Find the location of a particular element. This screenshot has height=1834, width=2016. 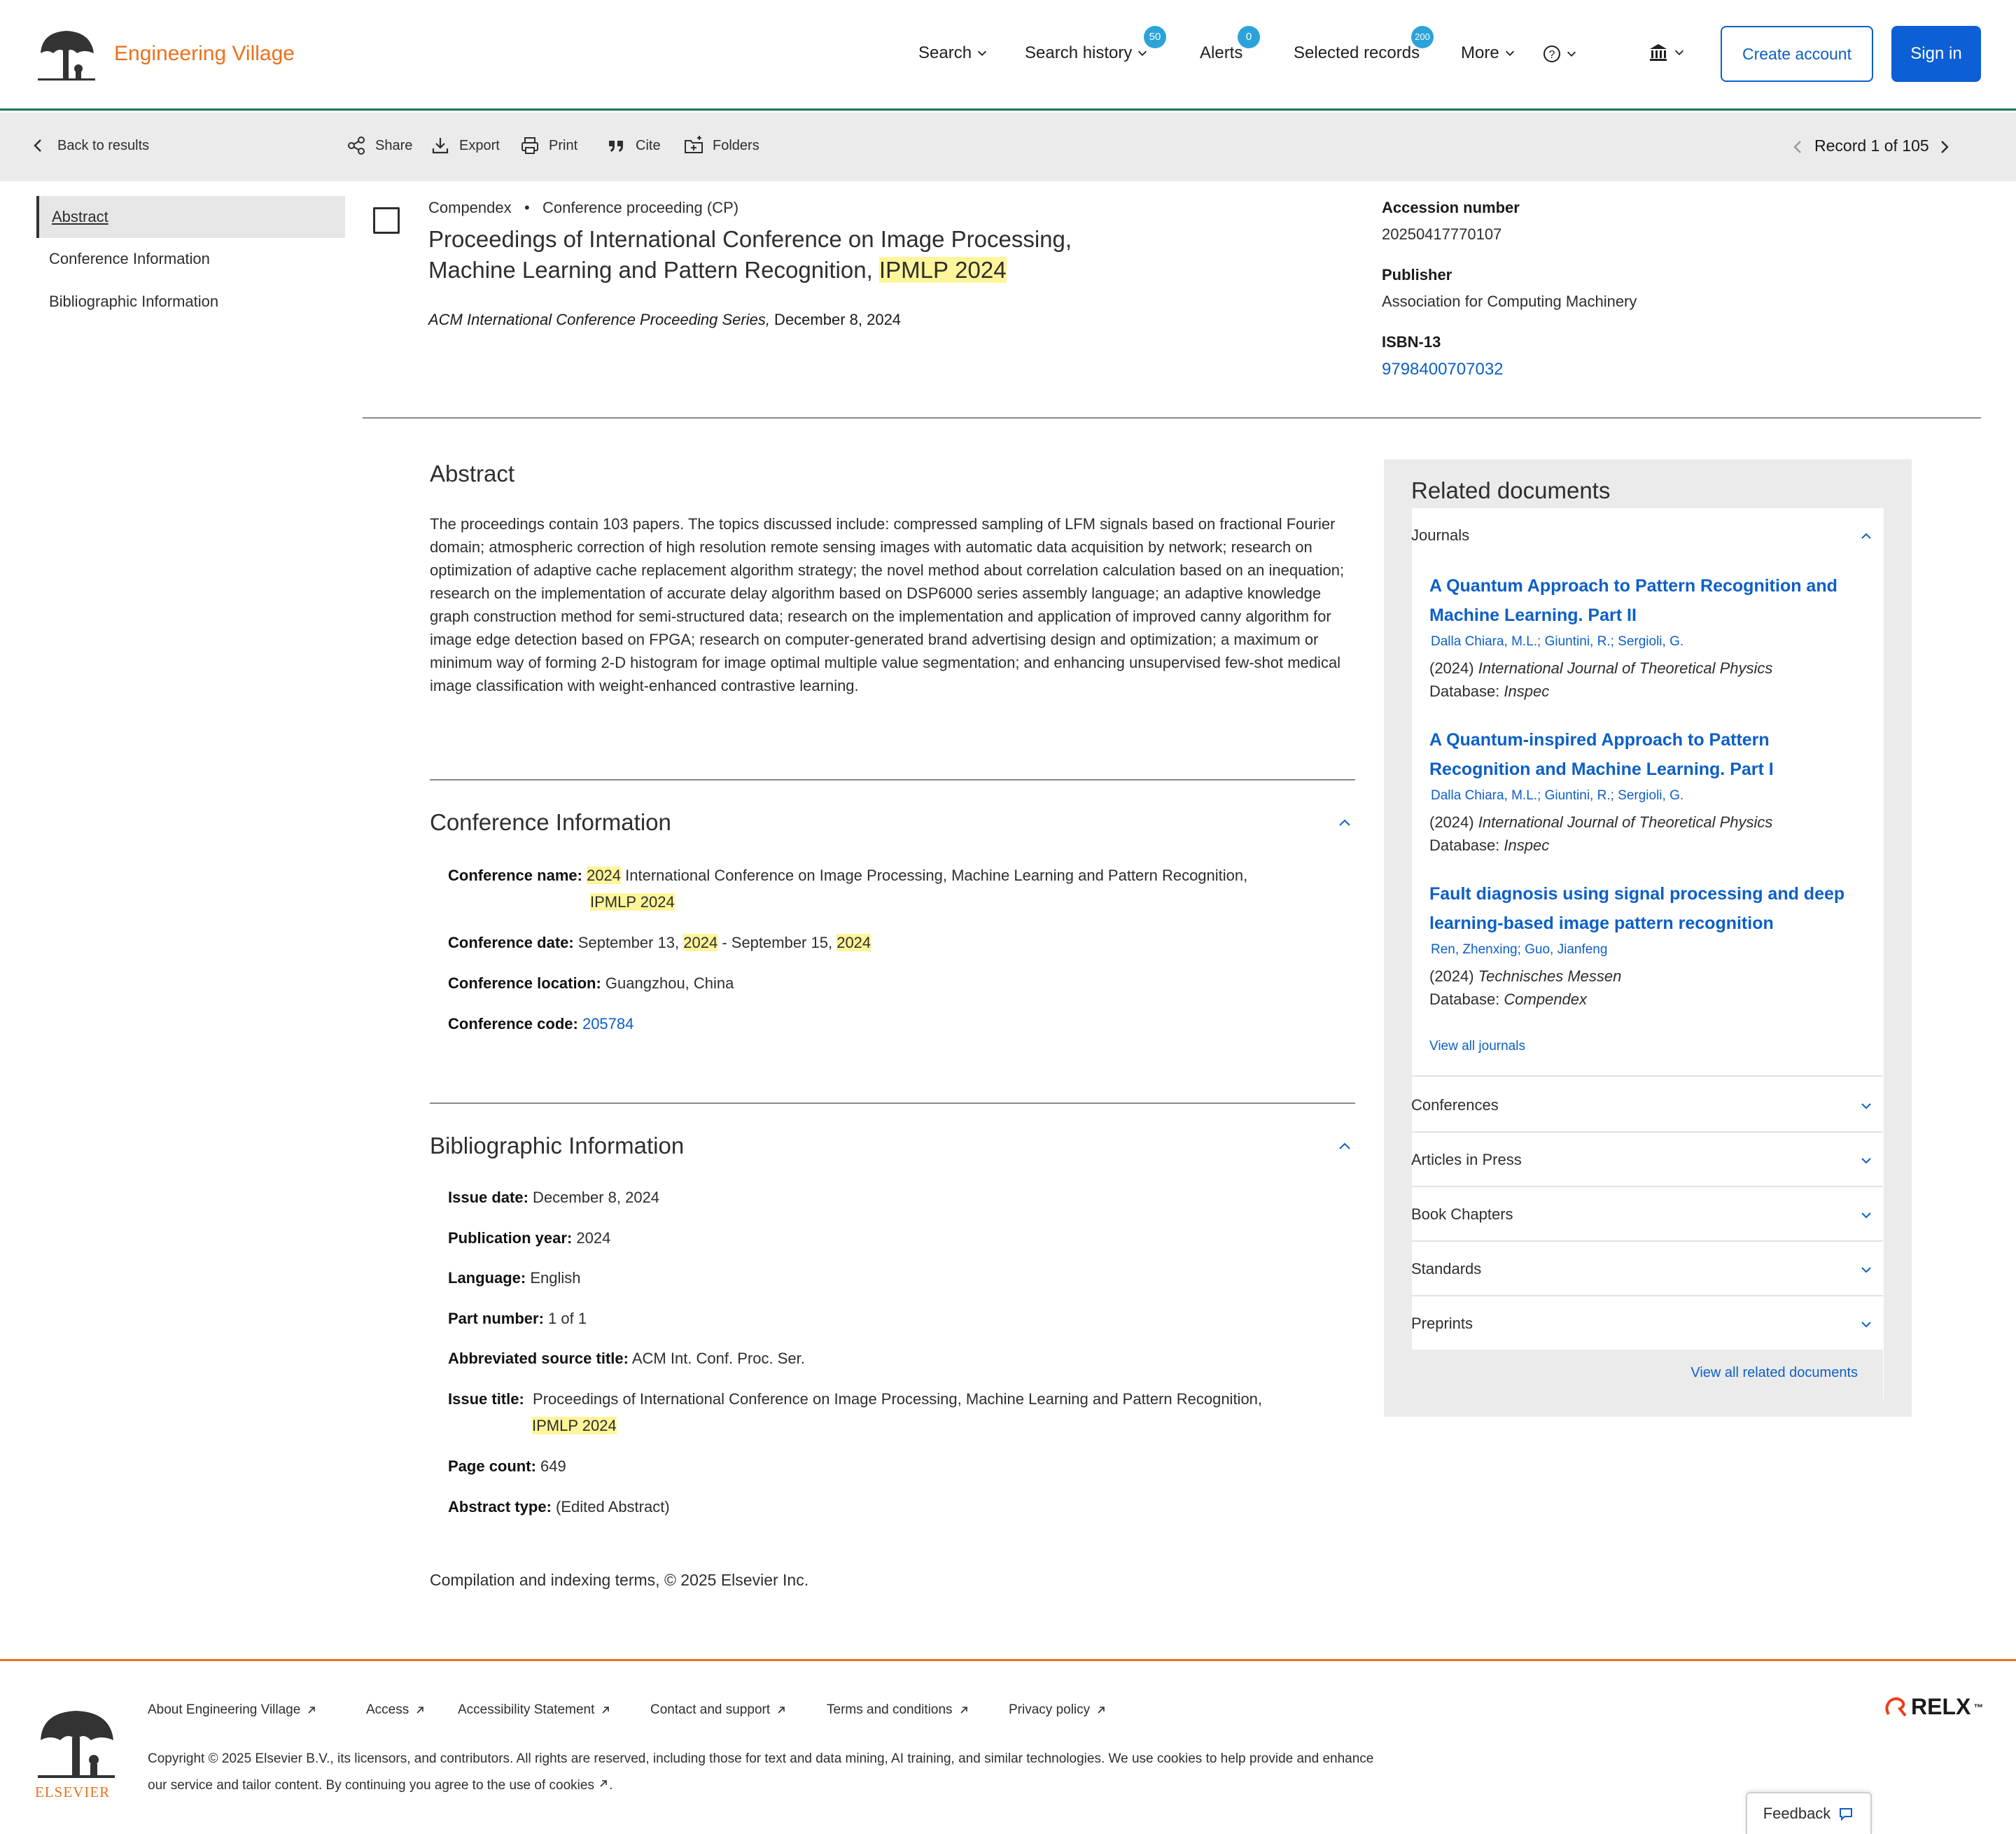

accession-number-label: Accession number is located at coordinates (1451, 207).